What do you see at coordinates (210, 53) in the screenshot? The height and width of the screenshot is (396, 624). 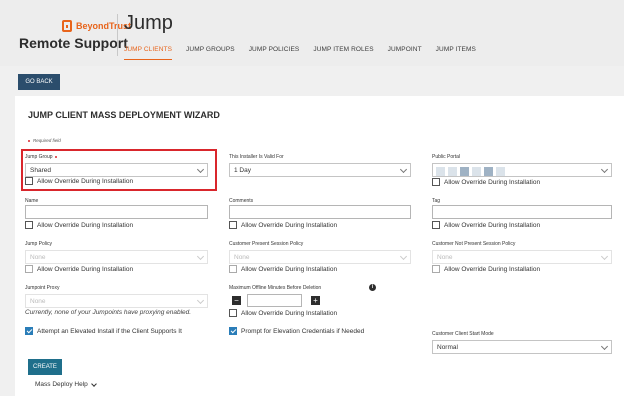 I see `tab-jump-groups: JUMP GROUPS` at bounding box center [210, 53].